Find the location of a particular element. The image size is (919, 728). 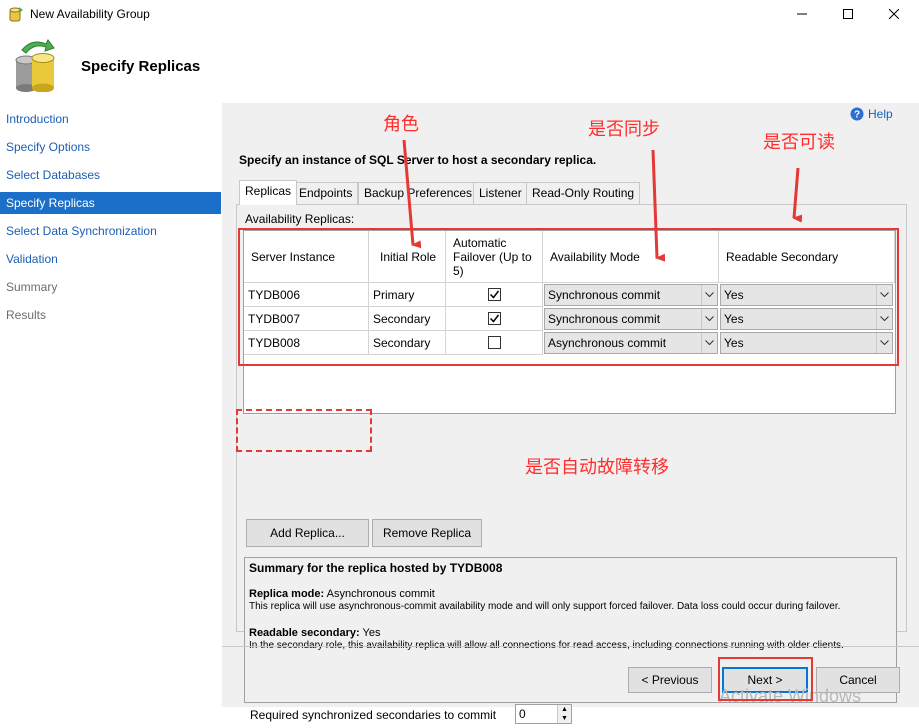

summary-readable-label: Readable secondary: is located at coordinates (304, 633).